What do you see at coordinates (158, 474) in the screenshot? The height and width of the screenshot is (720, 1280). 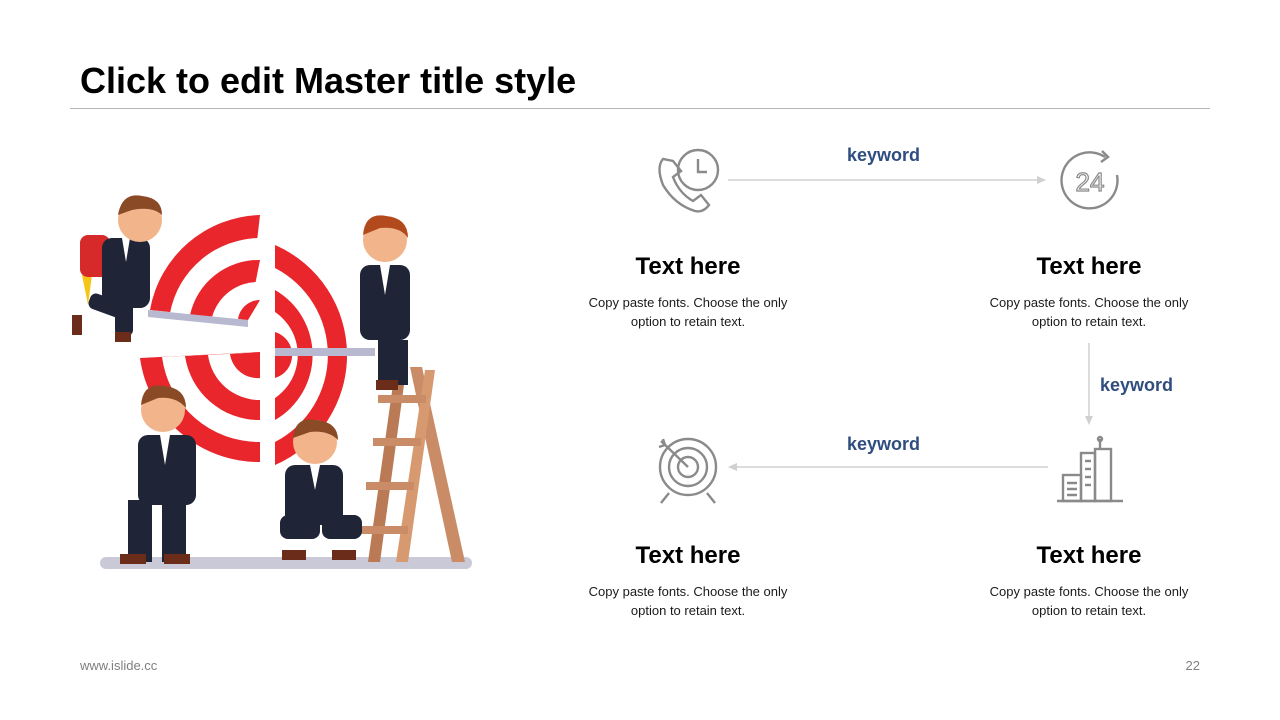 I see `businessman-bottom-left` at bounding box center [158, 474].